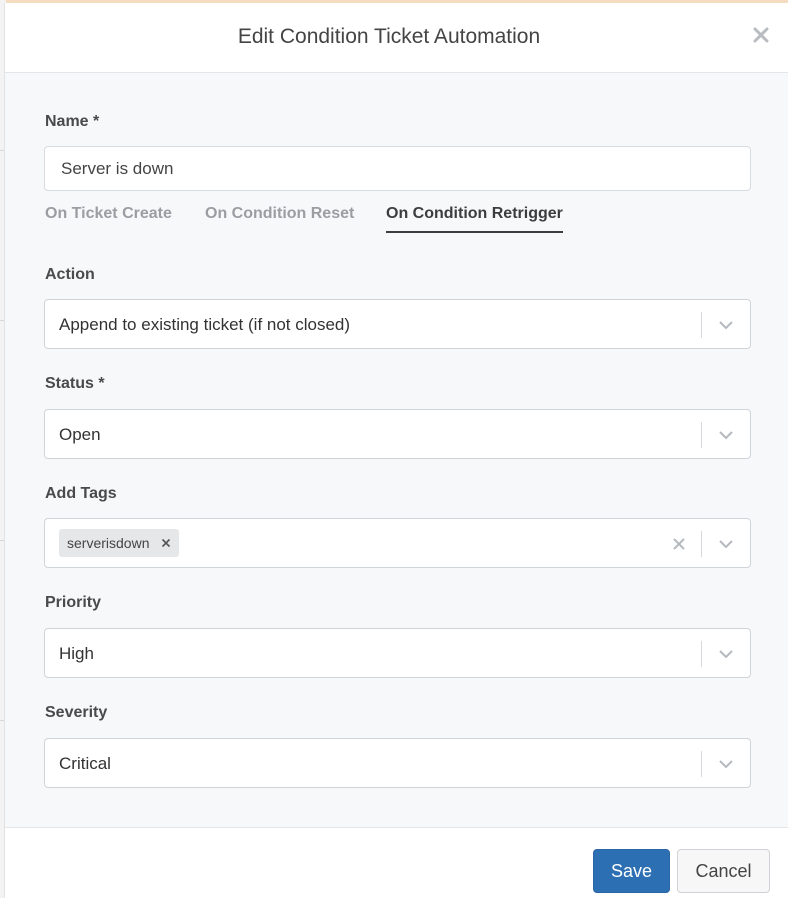 The image size is (788, 898). Describe the element at coordinates (631, 871) in the screenshot. I see `save-button: Save` at that location.